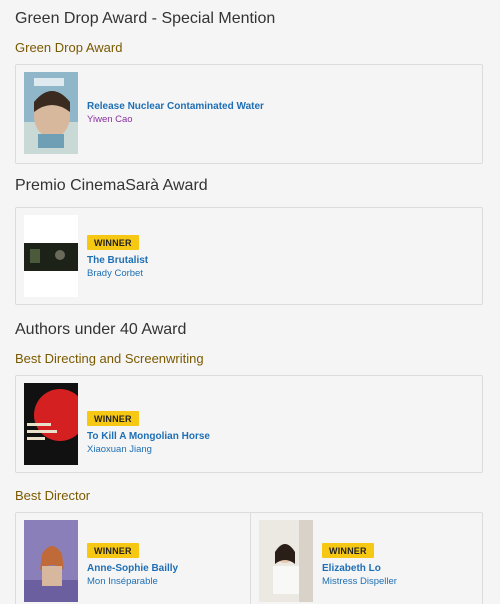  I want to click on poster-brutalist-image, so click(51, 256).